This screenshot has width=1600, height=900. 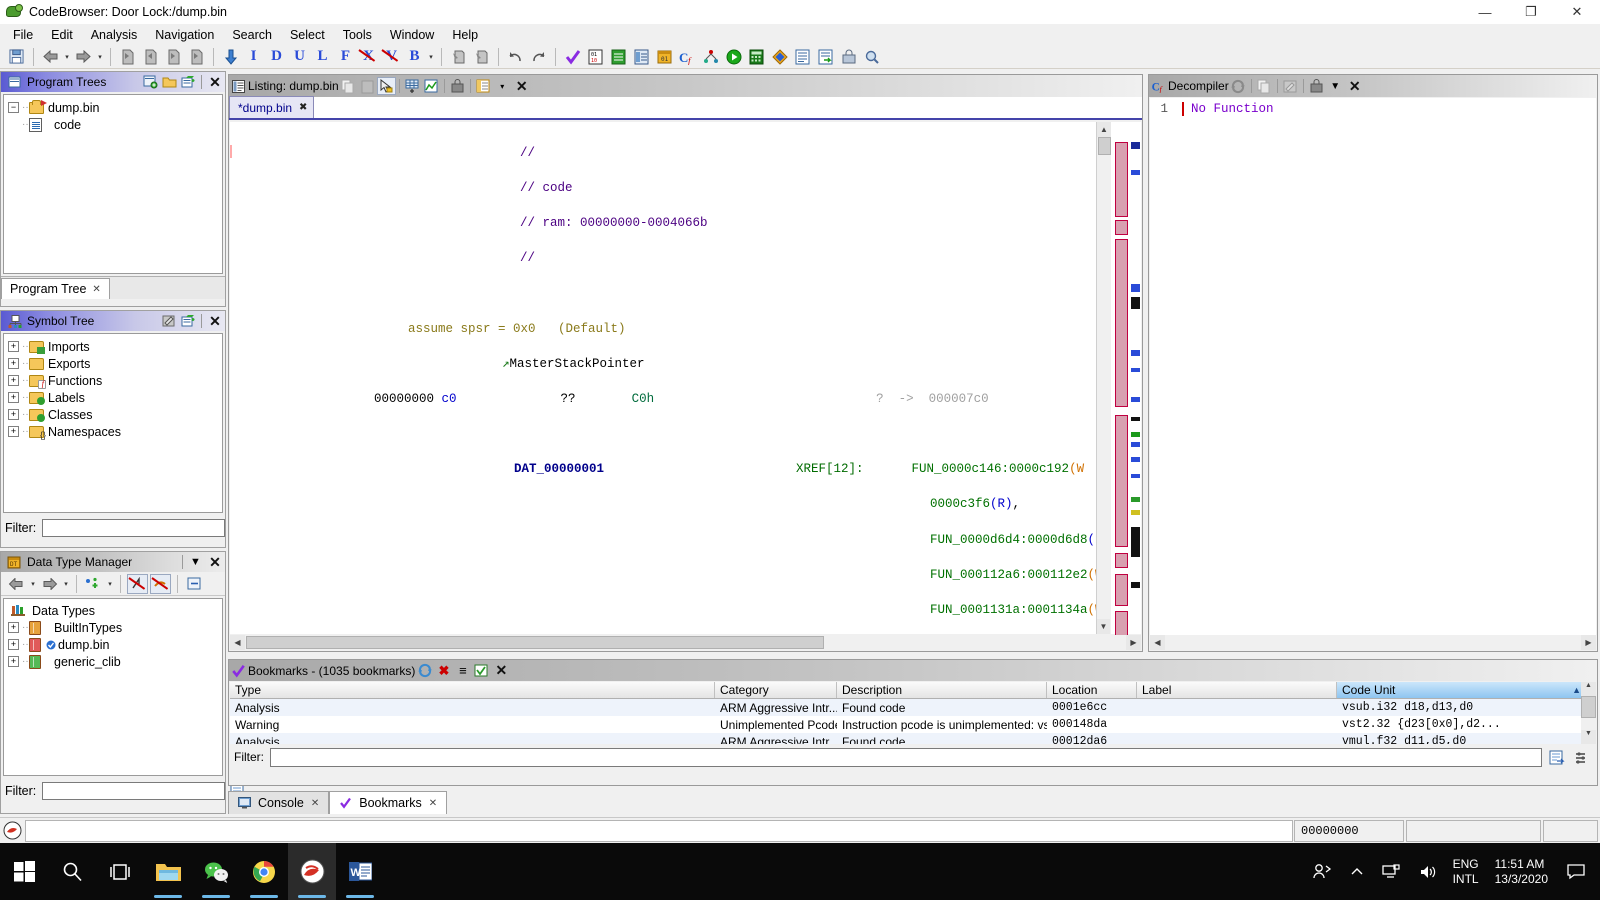 I want to click on menu-window: Window, so click(x=412, y=35).